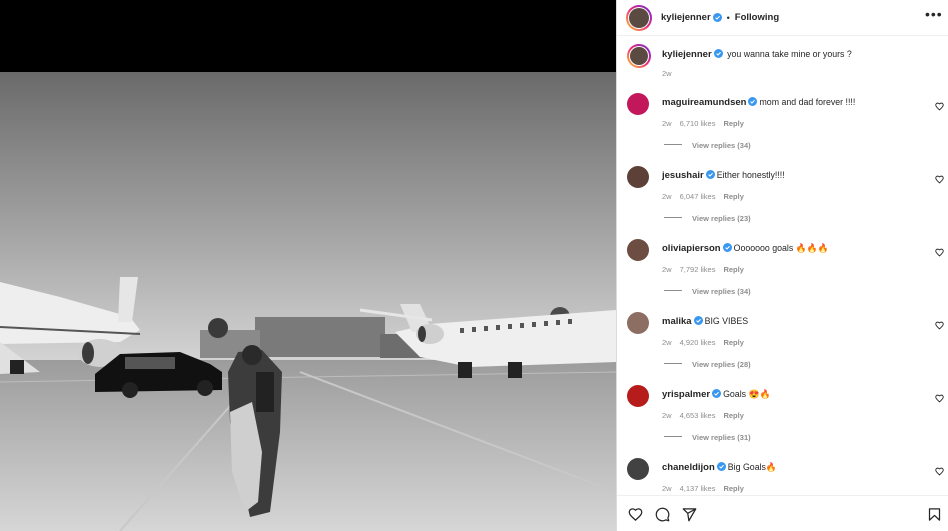 The height and width of the screenshot is (531, 948). What do you see at coordinates (698, 196) in the screenshot?
I see `comment-likes: 6,047 likes` at bounding box center [698, 196].